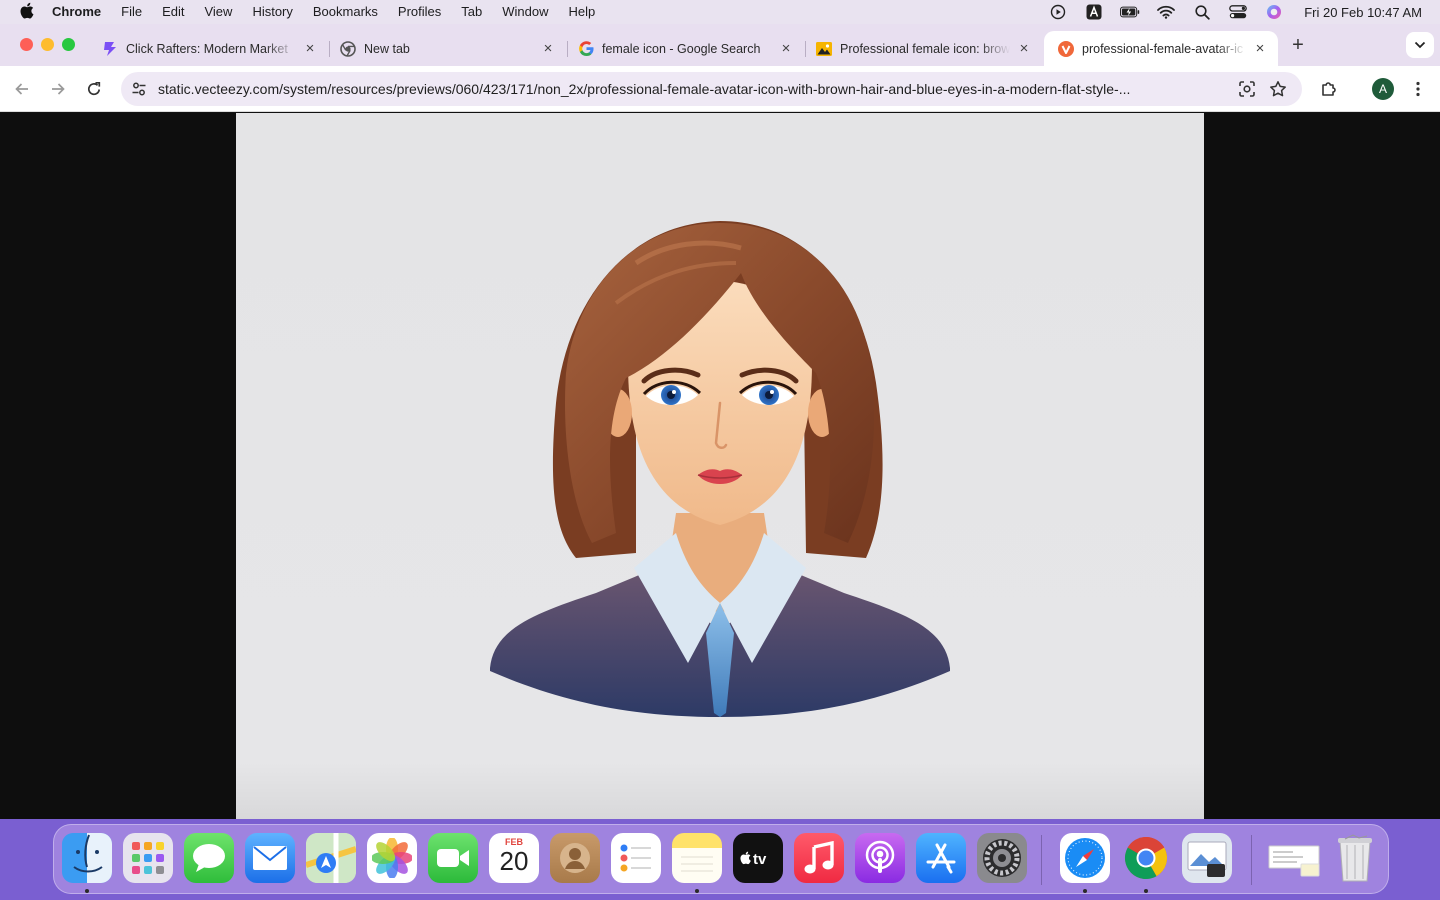 This screenshot has width=1440, height=900. What do you see at coordinates (697, 858) in the screenshot?
I see `dock-notes` at bounding box center [697, 858].